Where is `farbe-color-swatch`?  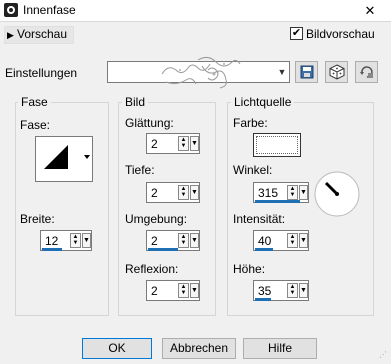 farbe-color-swatch is located at coordinates (277, 145).